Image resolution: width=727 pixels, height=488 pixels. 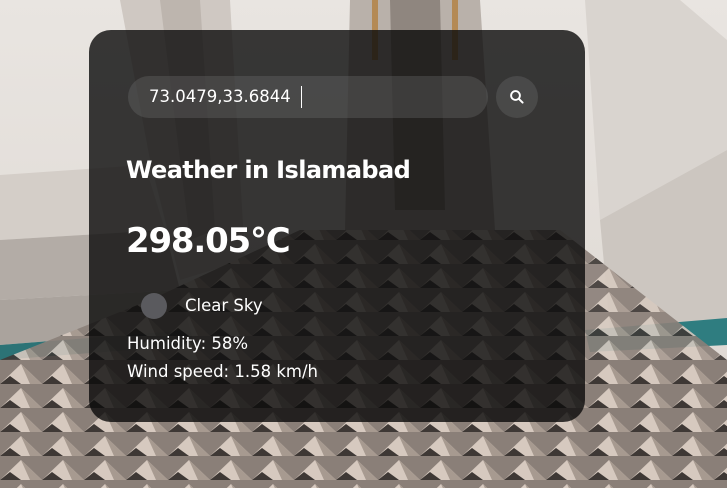 What do you see at coordinates (208, 241) in the screenshot?
I see `temperature-value: 298.05°C` at bounding box center [208, 241].